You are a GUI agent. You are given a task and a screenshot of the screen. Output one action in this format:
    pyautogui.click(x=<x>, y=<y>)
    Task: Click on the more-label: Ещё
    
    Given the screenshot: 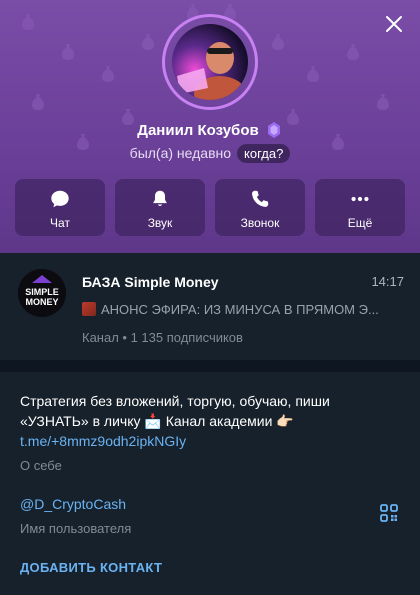 What is the action you would take?
    pyautogui.click(x=360, y=223)
    